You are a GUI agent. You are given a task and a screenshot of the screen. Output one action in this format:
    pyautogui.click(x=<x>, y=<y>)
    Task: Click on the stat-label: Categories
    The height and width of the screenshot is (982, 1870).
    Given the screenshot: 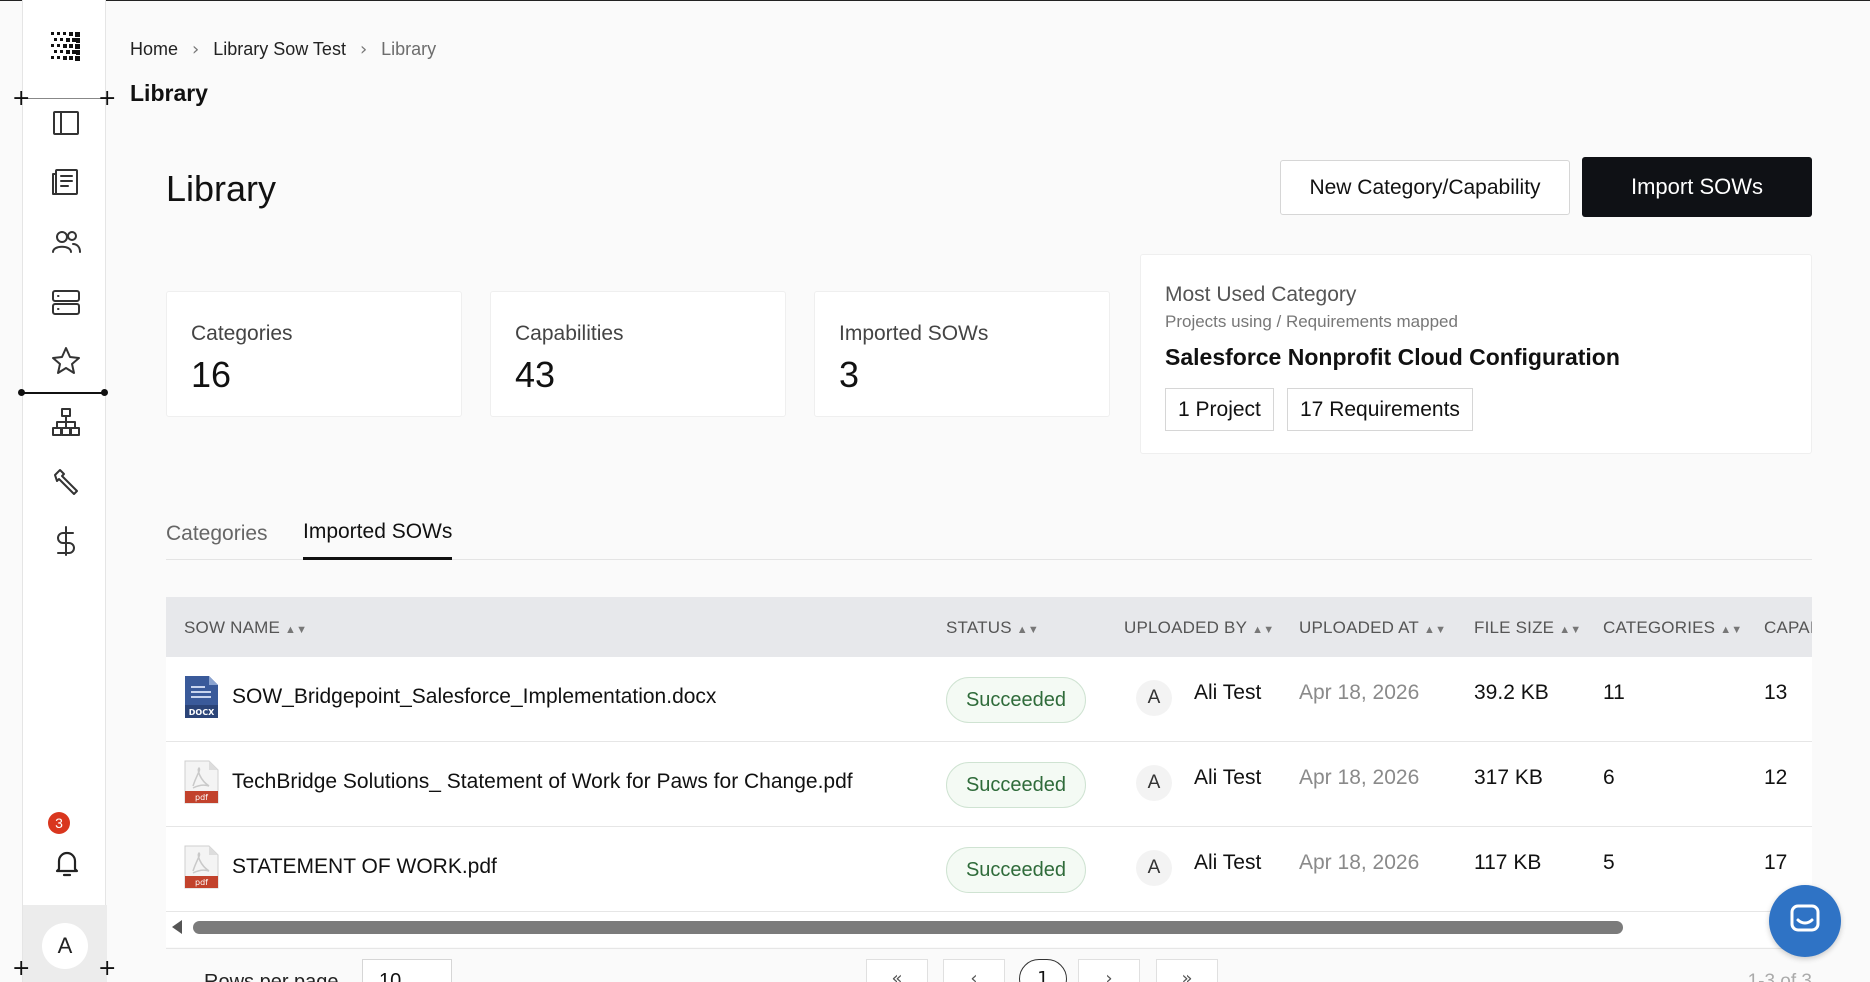 What is the action you would take?
    pyautogui.click(x=242, y=333)
    